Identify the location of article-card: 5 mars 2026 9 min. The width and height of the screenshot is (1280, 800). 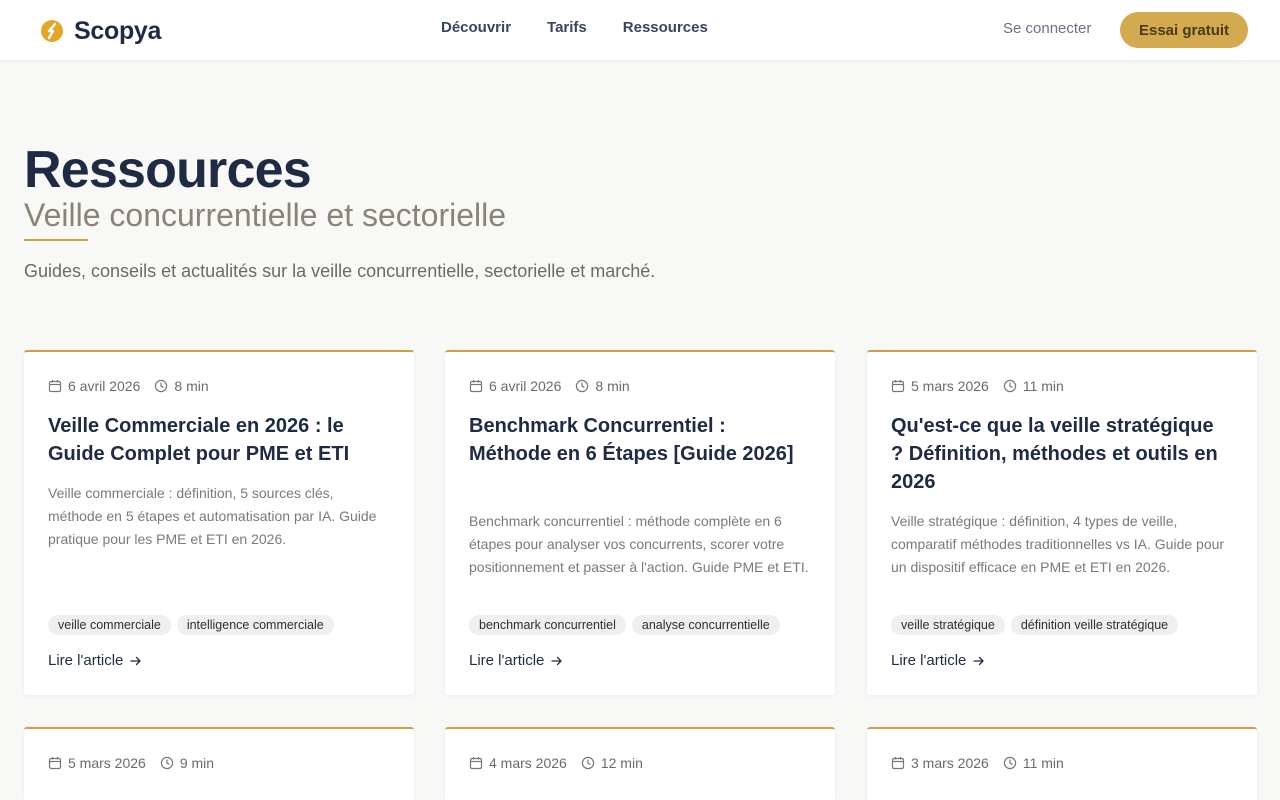
(219, 763).